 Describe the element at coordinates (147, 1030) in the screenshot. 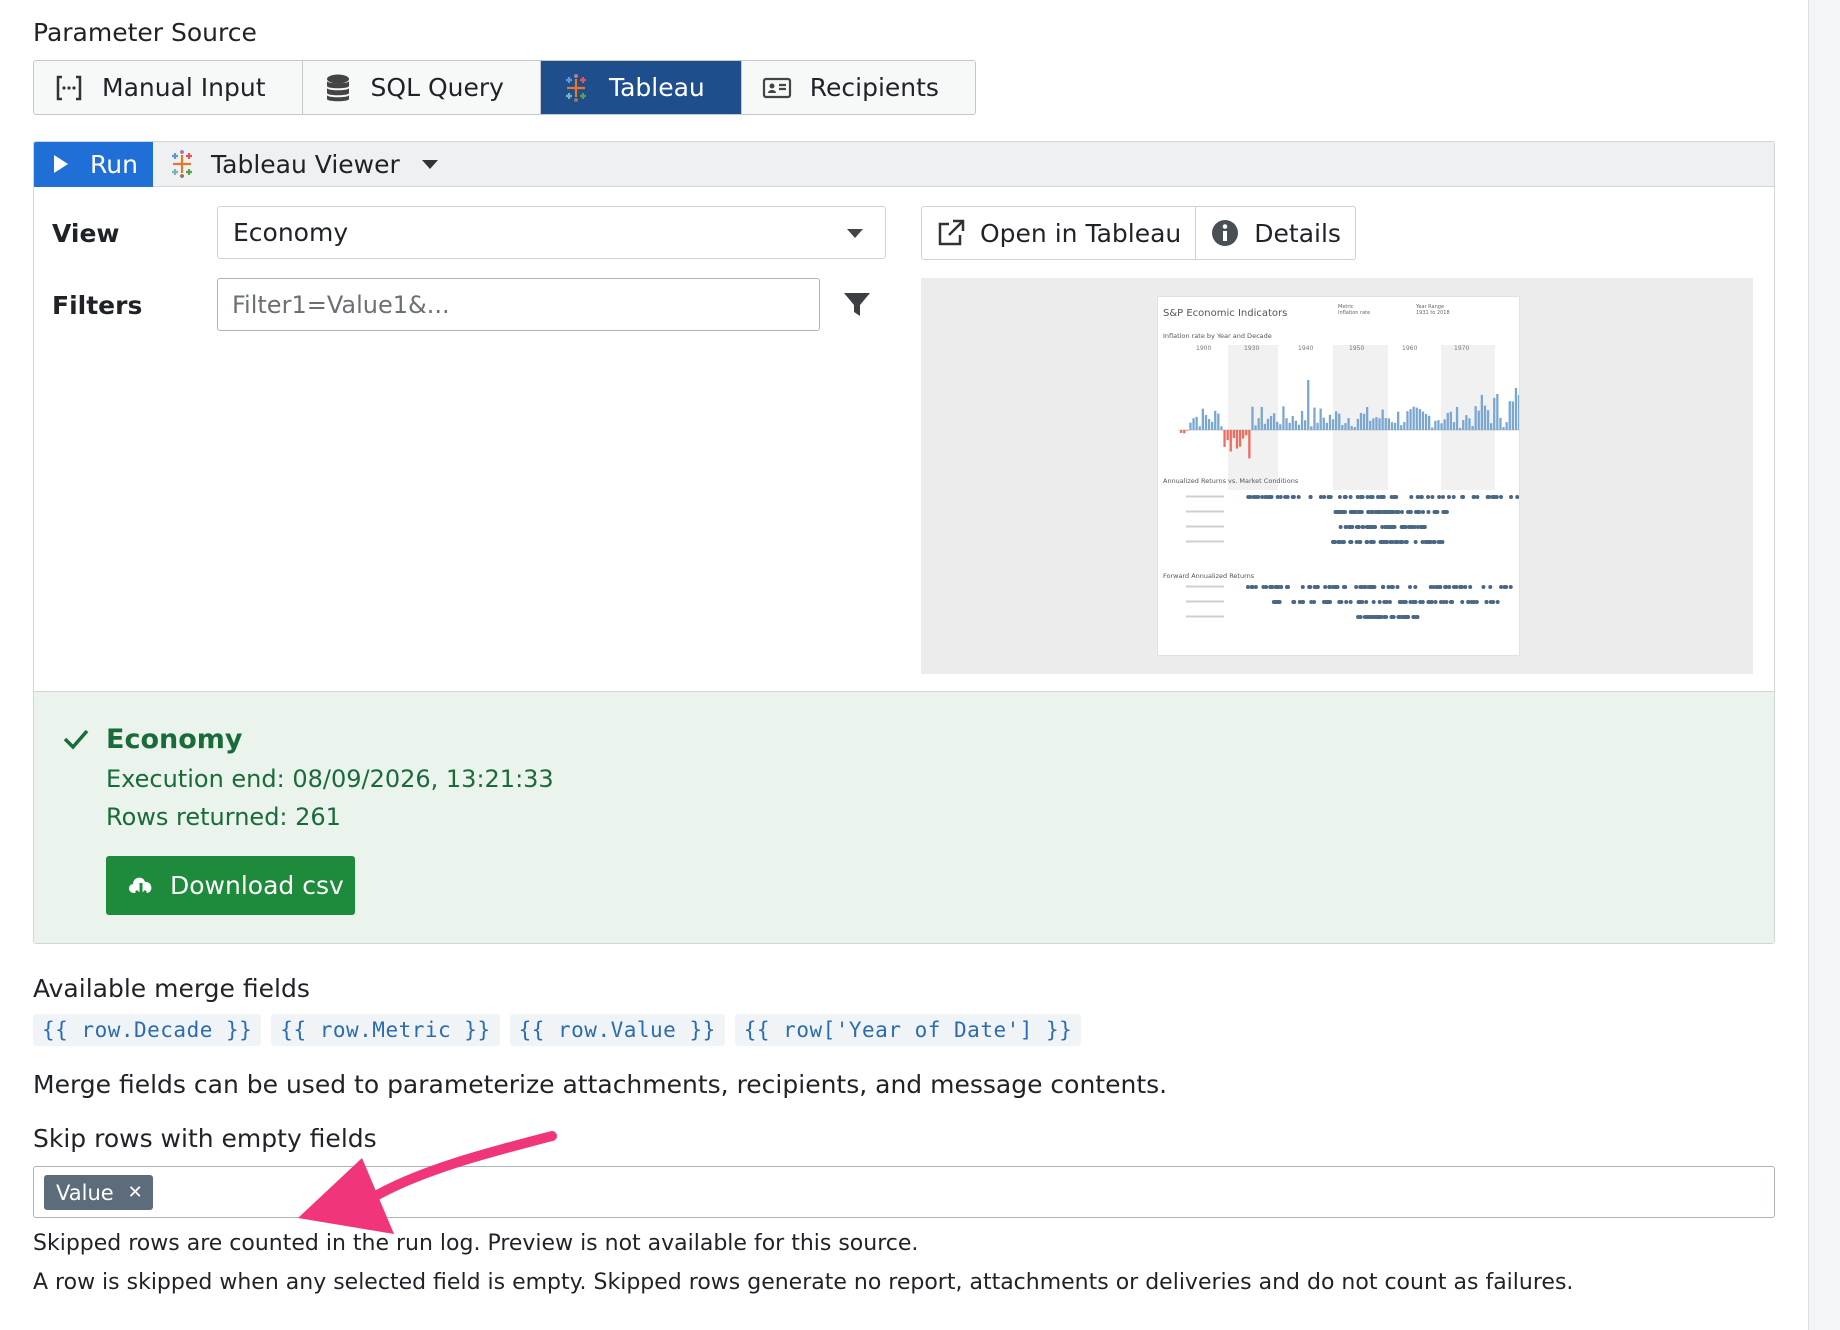

I see `merge-field-chip: {{ row.Decade }}` at that location.